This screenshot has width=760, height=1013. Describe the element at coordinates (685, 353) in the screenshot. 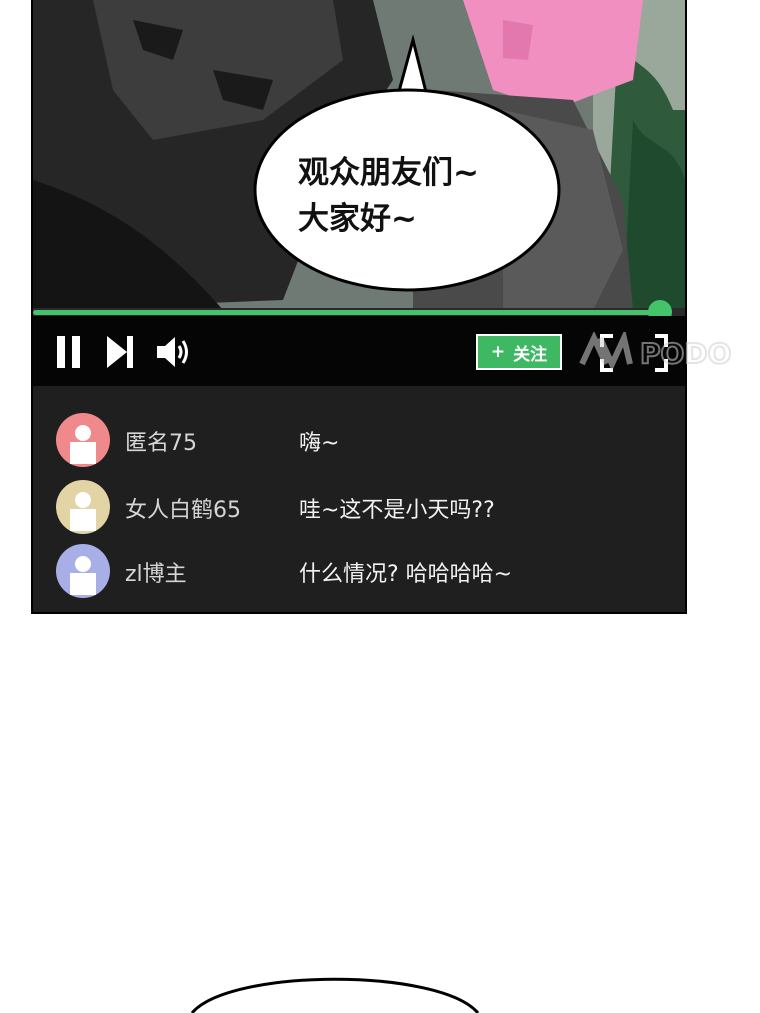

I see `svg-text: PODO` at that location.